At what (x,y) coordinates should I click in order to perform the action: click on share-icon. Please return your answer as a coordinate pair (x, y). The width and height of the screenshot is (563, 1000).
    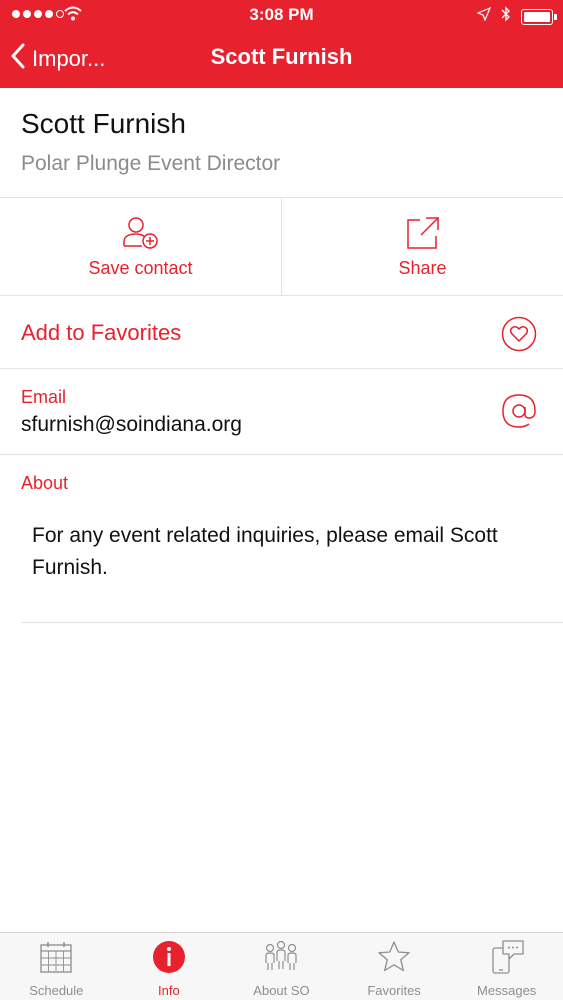
    Looking at the image, I should click on (423, 235).